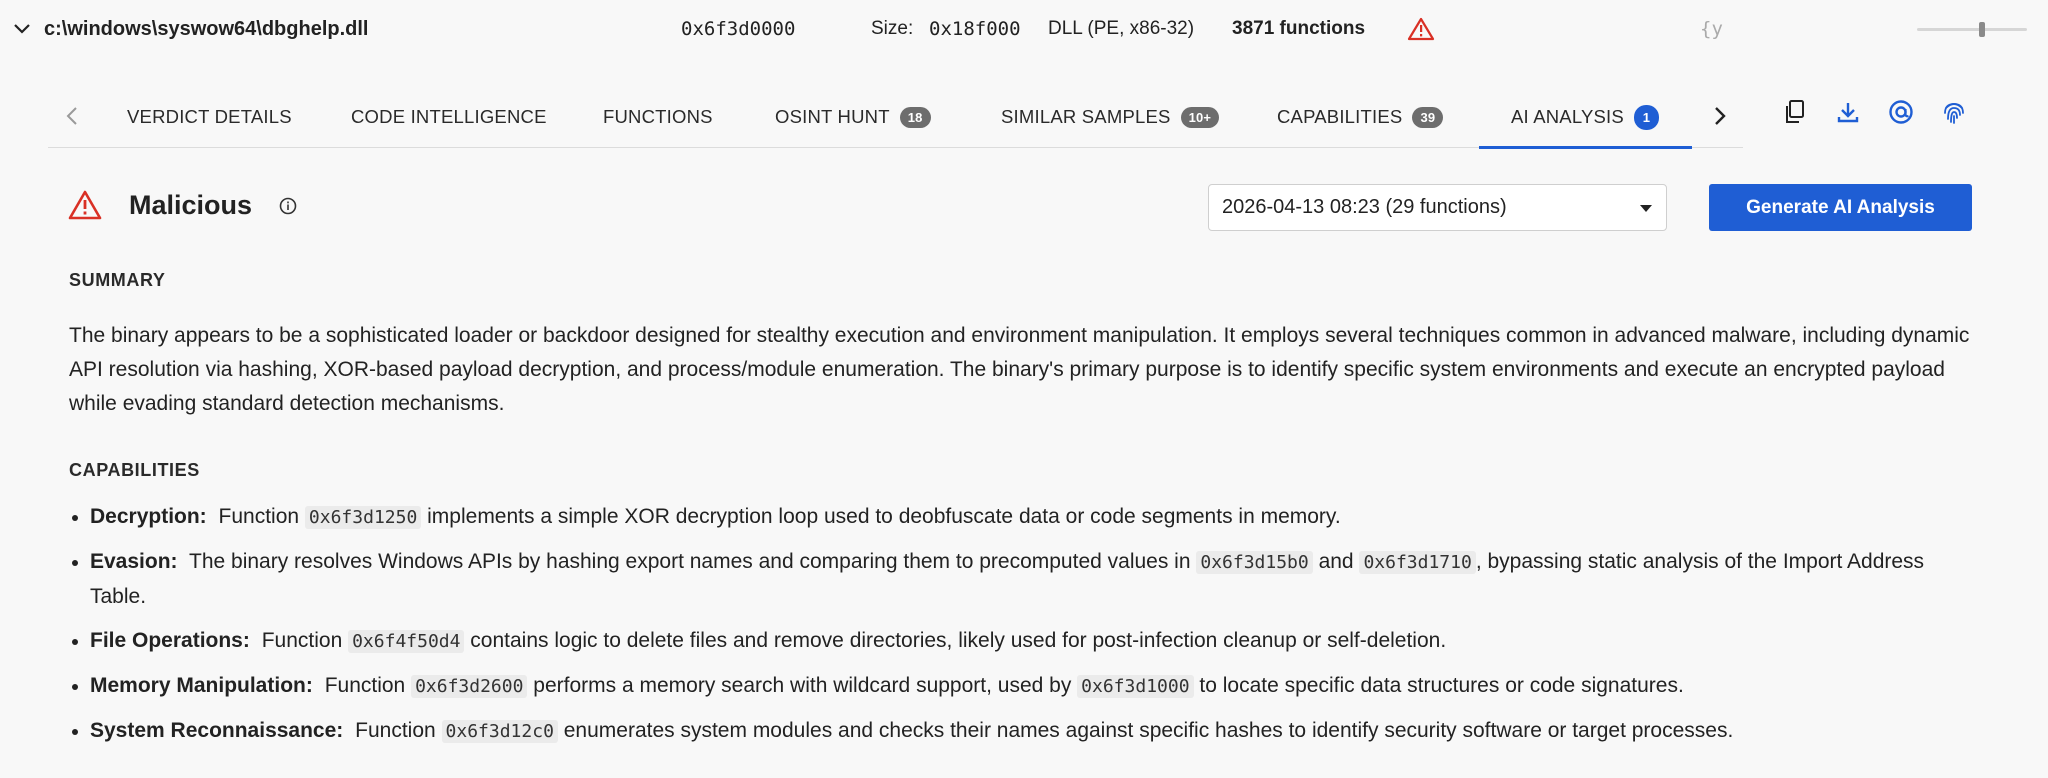 This screenshot has height=778, width=2048. What do you see at coordinates (1086, 116) in the screenshot?
I see `tab-label: SIMILAR SAMPLES` at bounding box center [1086, 116].